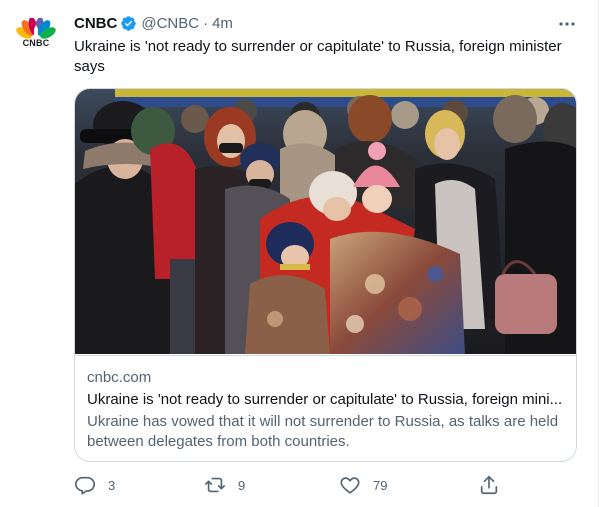  I want to click on heart-icon, so click(350, 485).